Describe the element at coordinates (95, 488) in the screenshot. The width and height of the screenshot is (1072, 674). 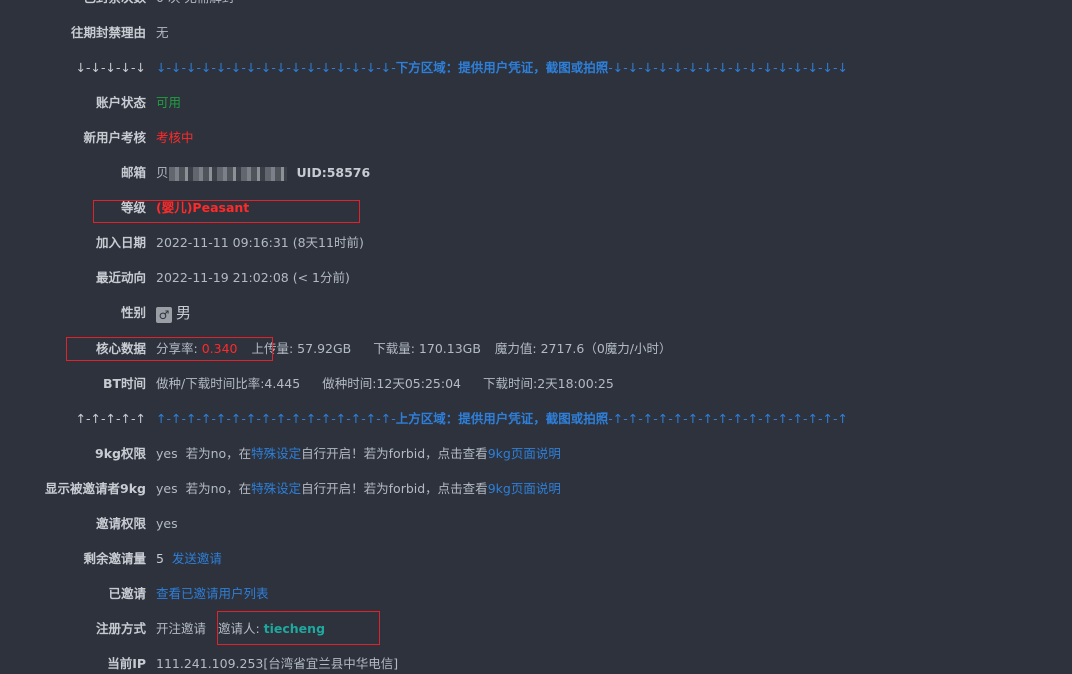
I see `show-inviter-9kg-label: 显示被邀请者9kg` at that location.